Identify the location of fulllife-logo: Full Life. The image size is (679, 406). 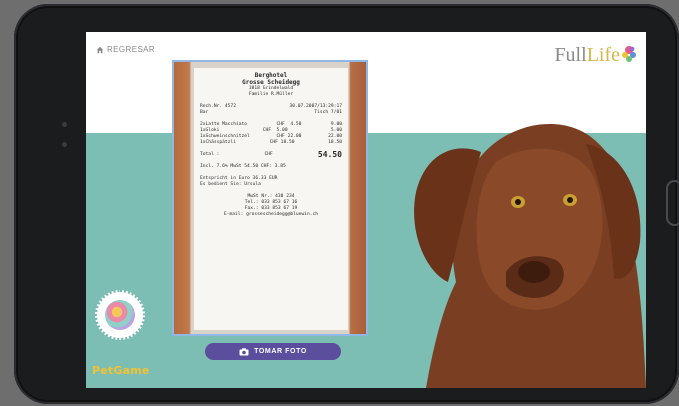
(596, 55).